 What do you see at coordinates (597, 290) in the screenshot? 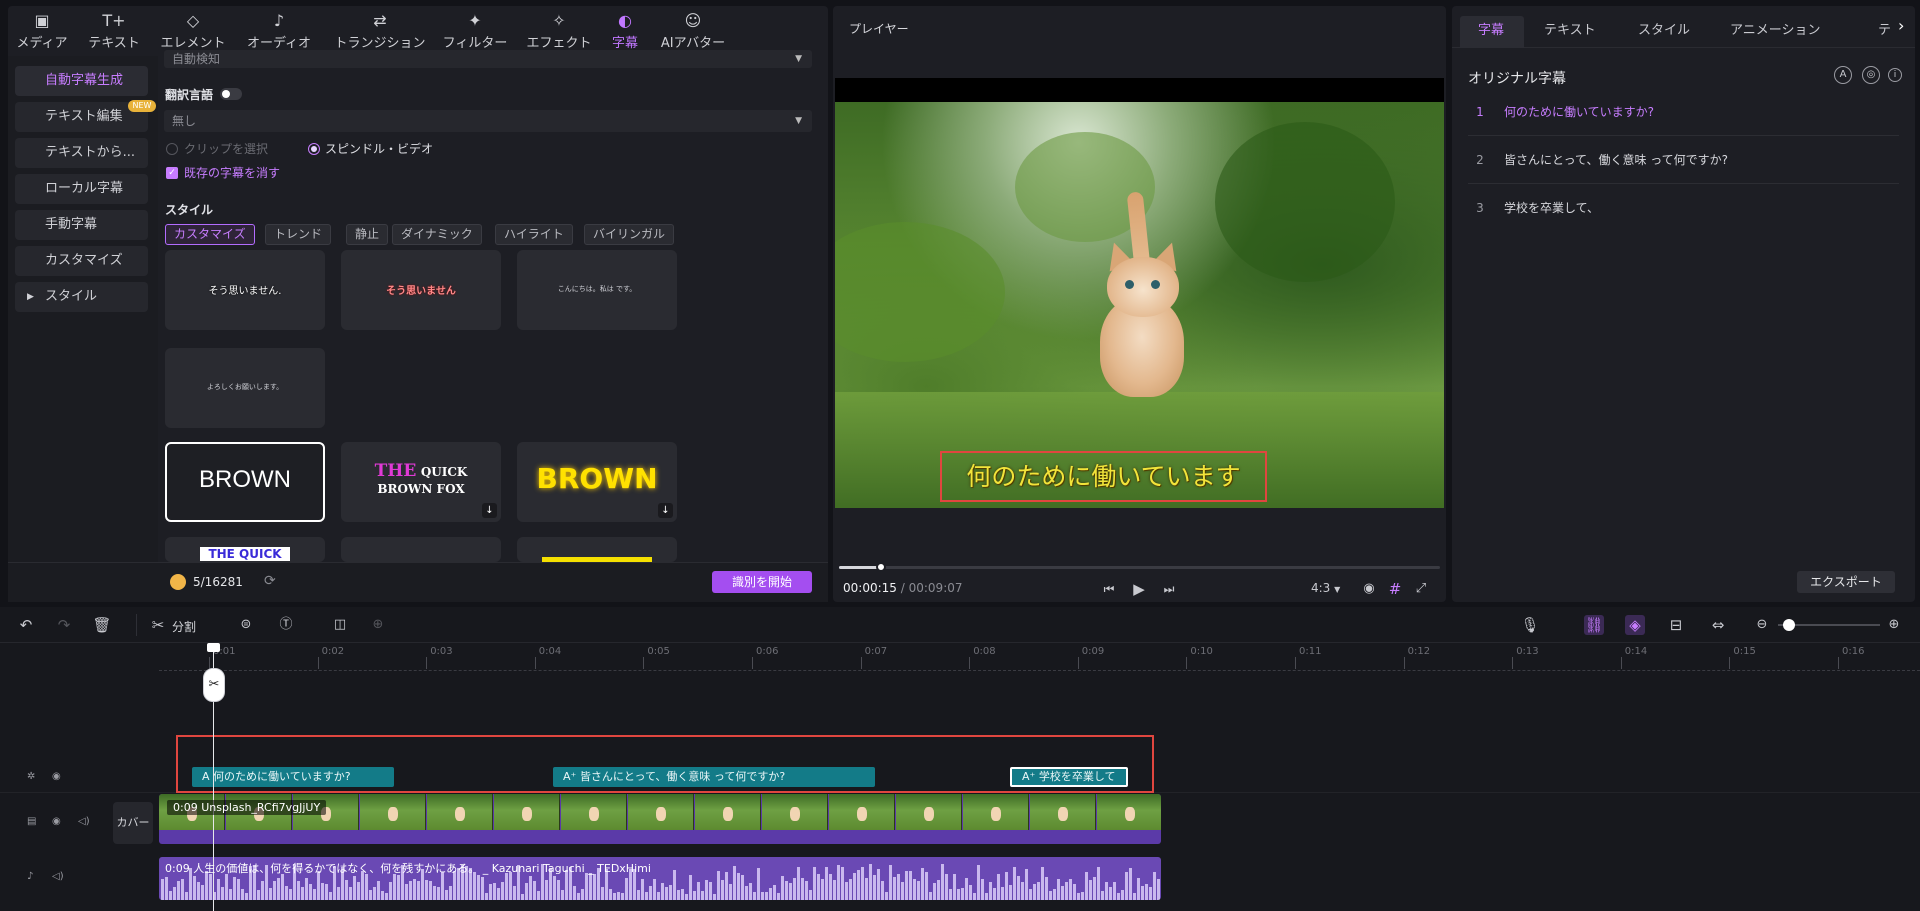
I see `style-tile-3: こんにちは。私は です。` at bounding box center [597, 290].